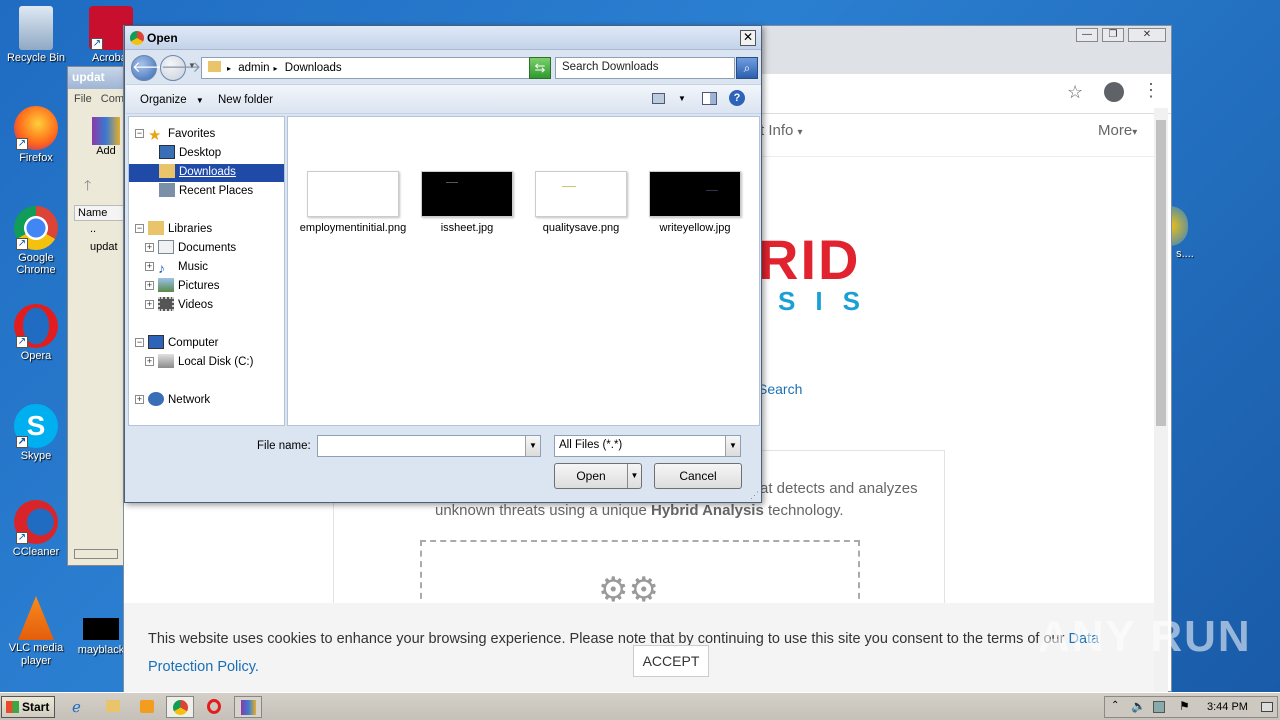  What do you see at coordinates (1115, 705) in the screenshot?
I see `tray-expand-icon: ⌃` at bounding box center [1115, 705].